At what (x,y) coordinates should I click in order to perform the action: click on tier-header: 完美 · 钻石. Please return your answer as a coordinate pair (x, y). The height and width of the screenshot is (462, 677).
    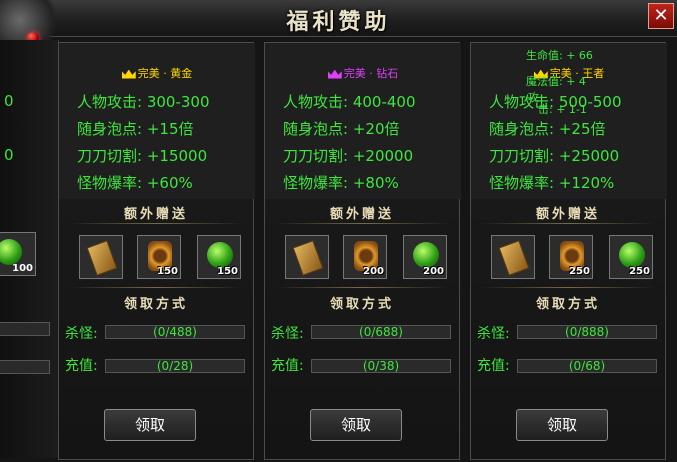
    Looking at the image, I should click on (363, 73).